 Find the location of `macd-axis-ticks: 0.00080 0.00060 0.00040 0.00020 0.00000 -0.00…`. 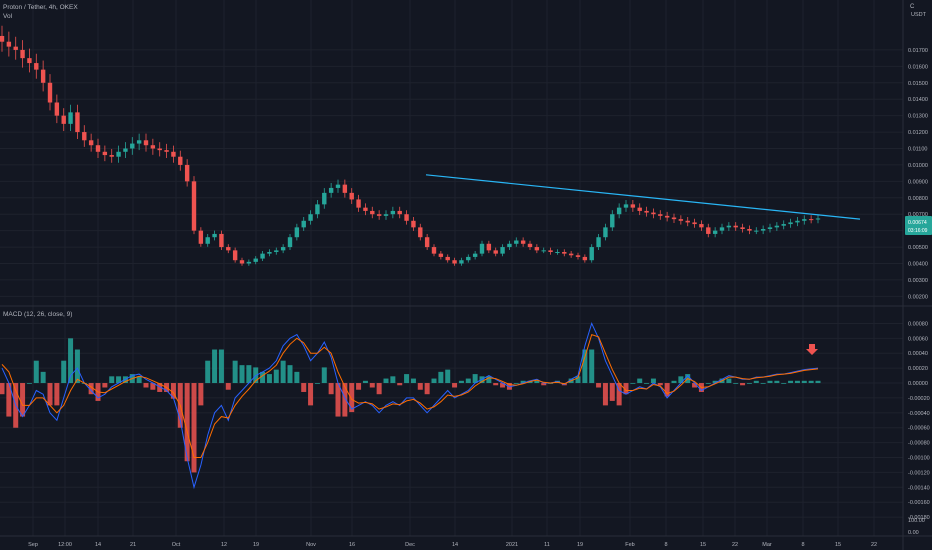

macd-axis-ticks: 0.00080 0.00060 0.00040 0.00020 0.00000 -0.00… is located at coordinates (919, 428).